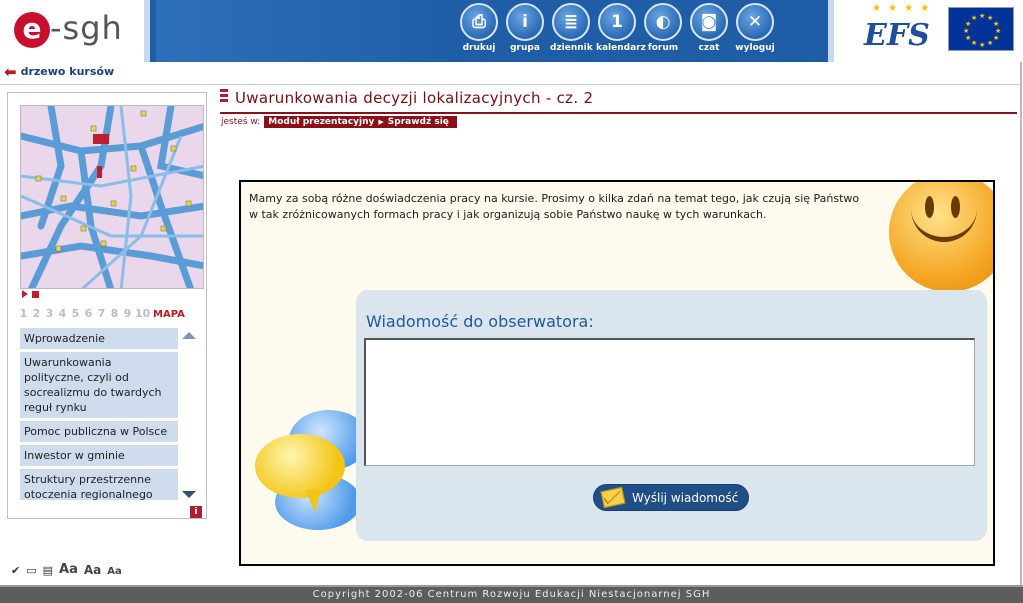 This screenshot has width=1023, height=603. I want to click on toc-item: Wprowadzenie, so click(99, 338).